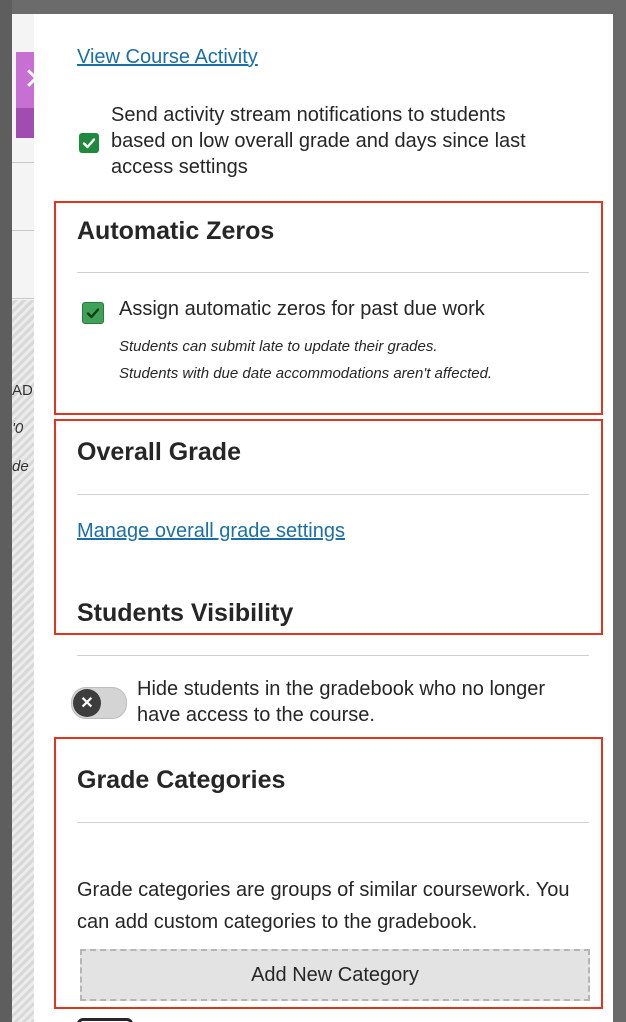 This screenshot has width=626, height=1022. What do you see at coordinates (20, 466) in the screenshot?
I see `background-text: de` at bounding box center [20, 466].